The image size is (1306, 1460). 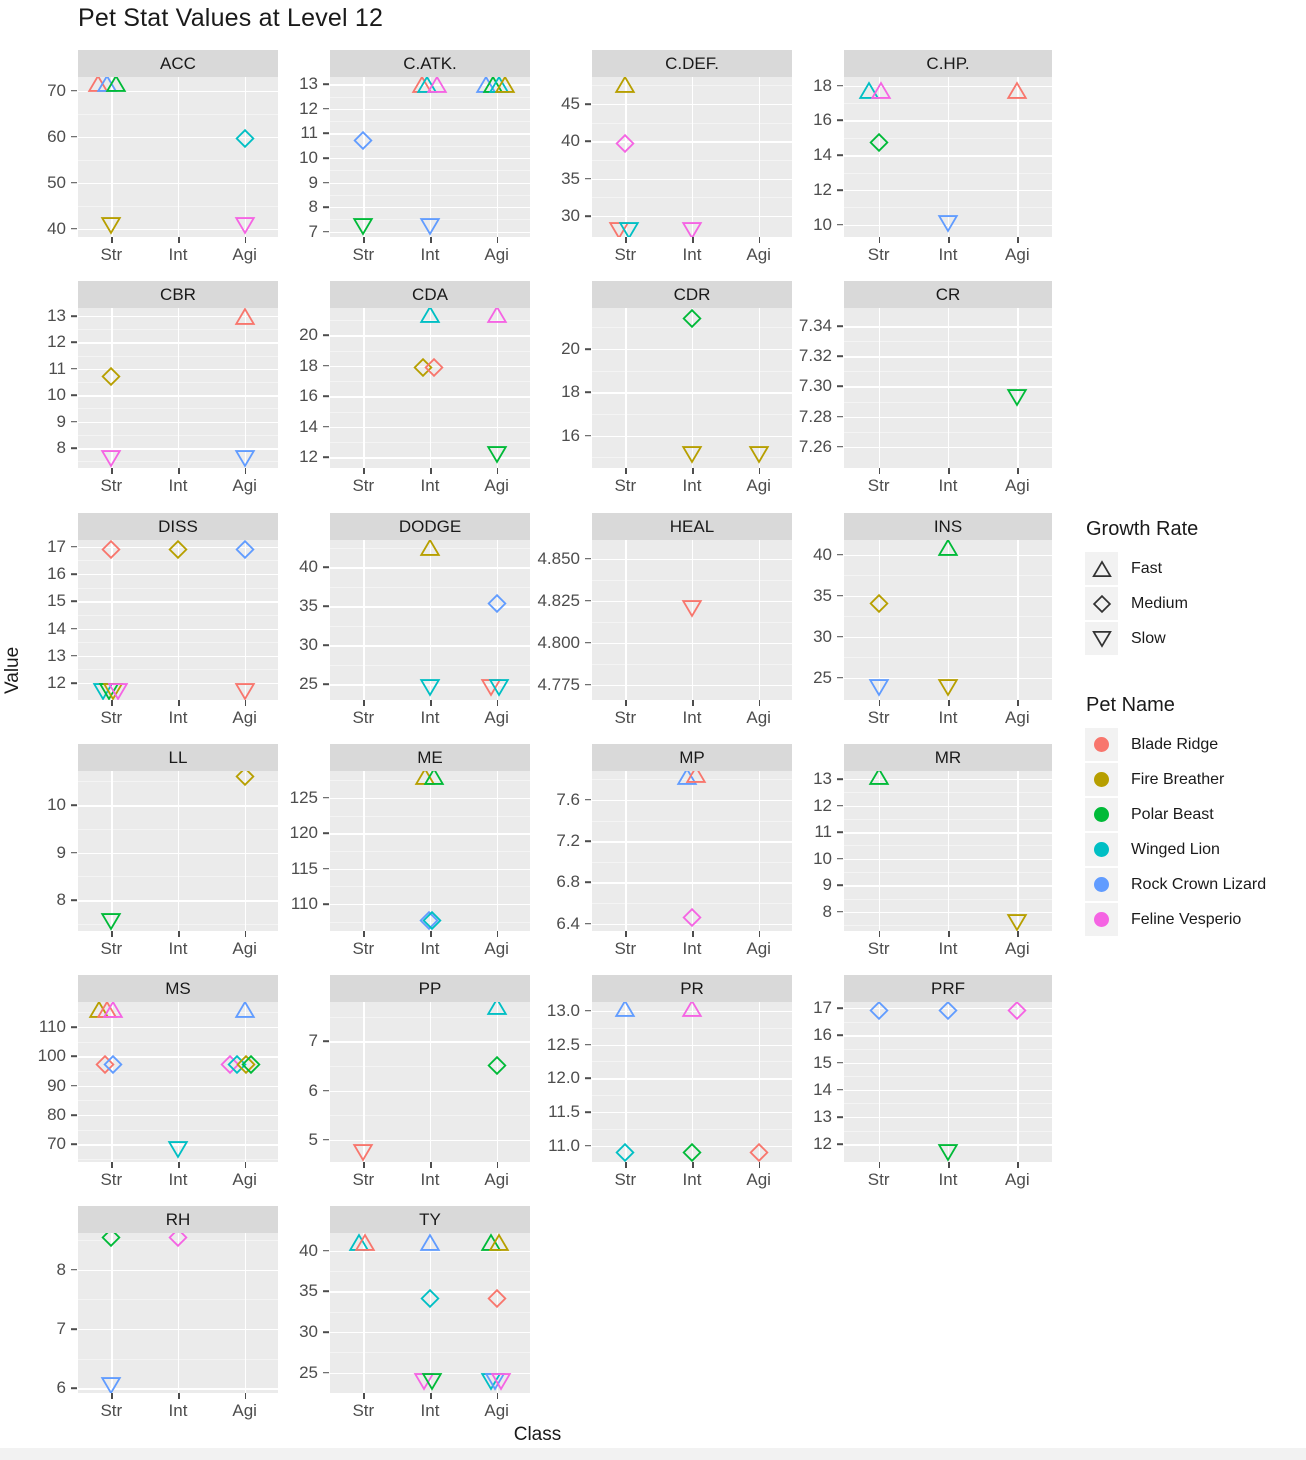 I want to click on legend-item-pet-name: Winged Lion, so click(x=1195, y=849).